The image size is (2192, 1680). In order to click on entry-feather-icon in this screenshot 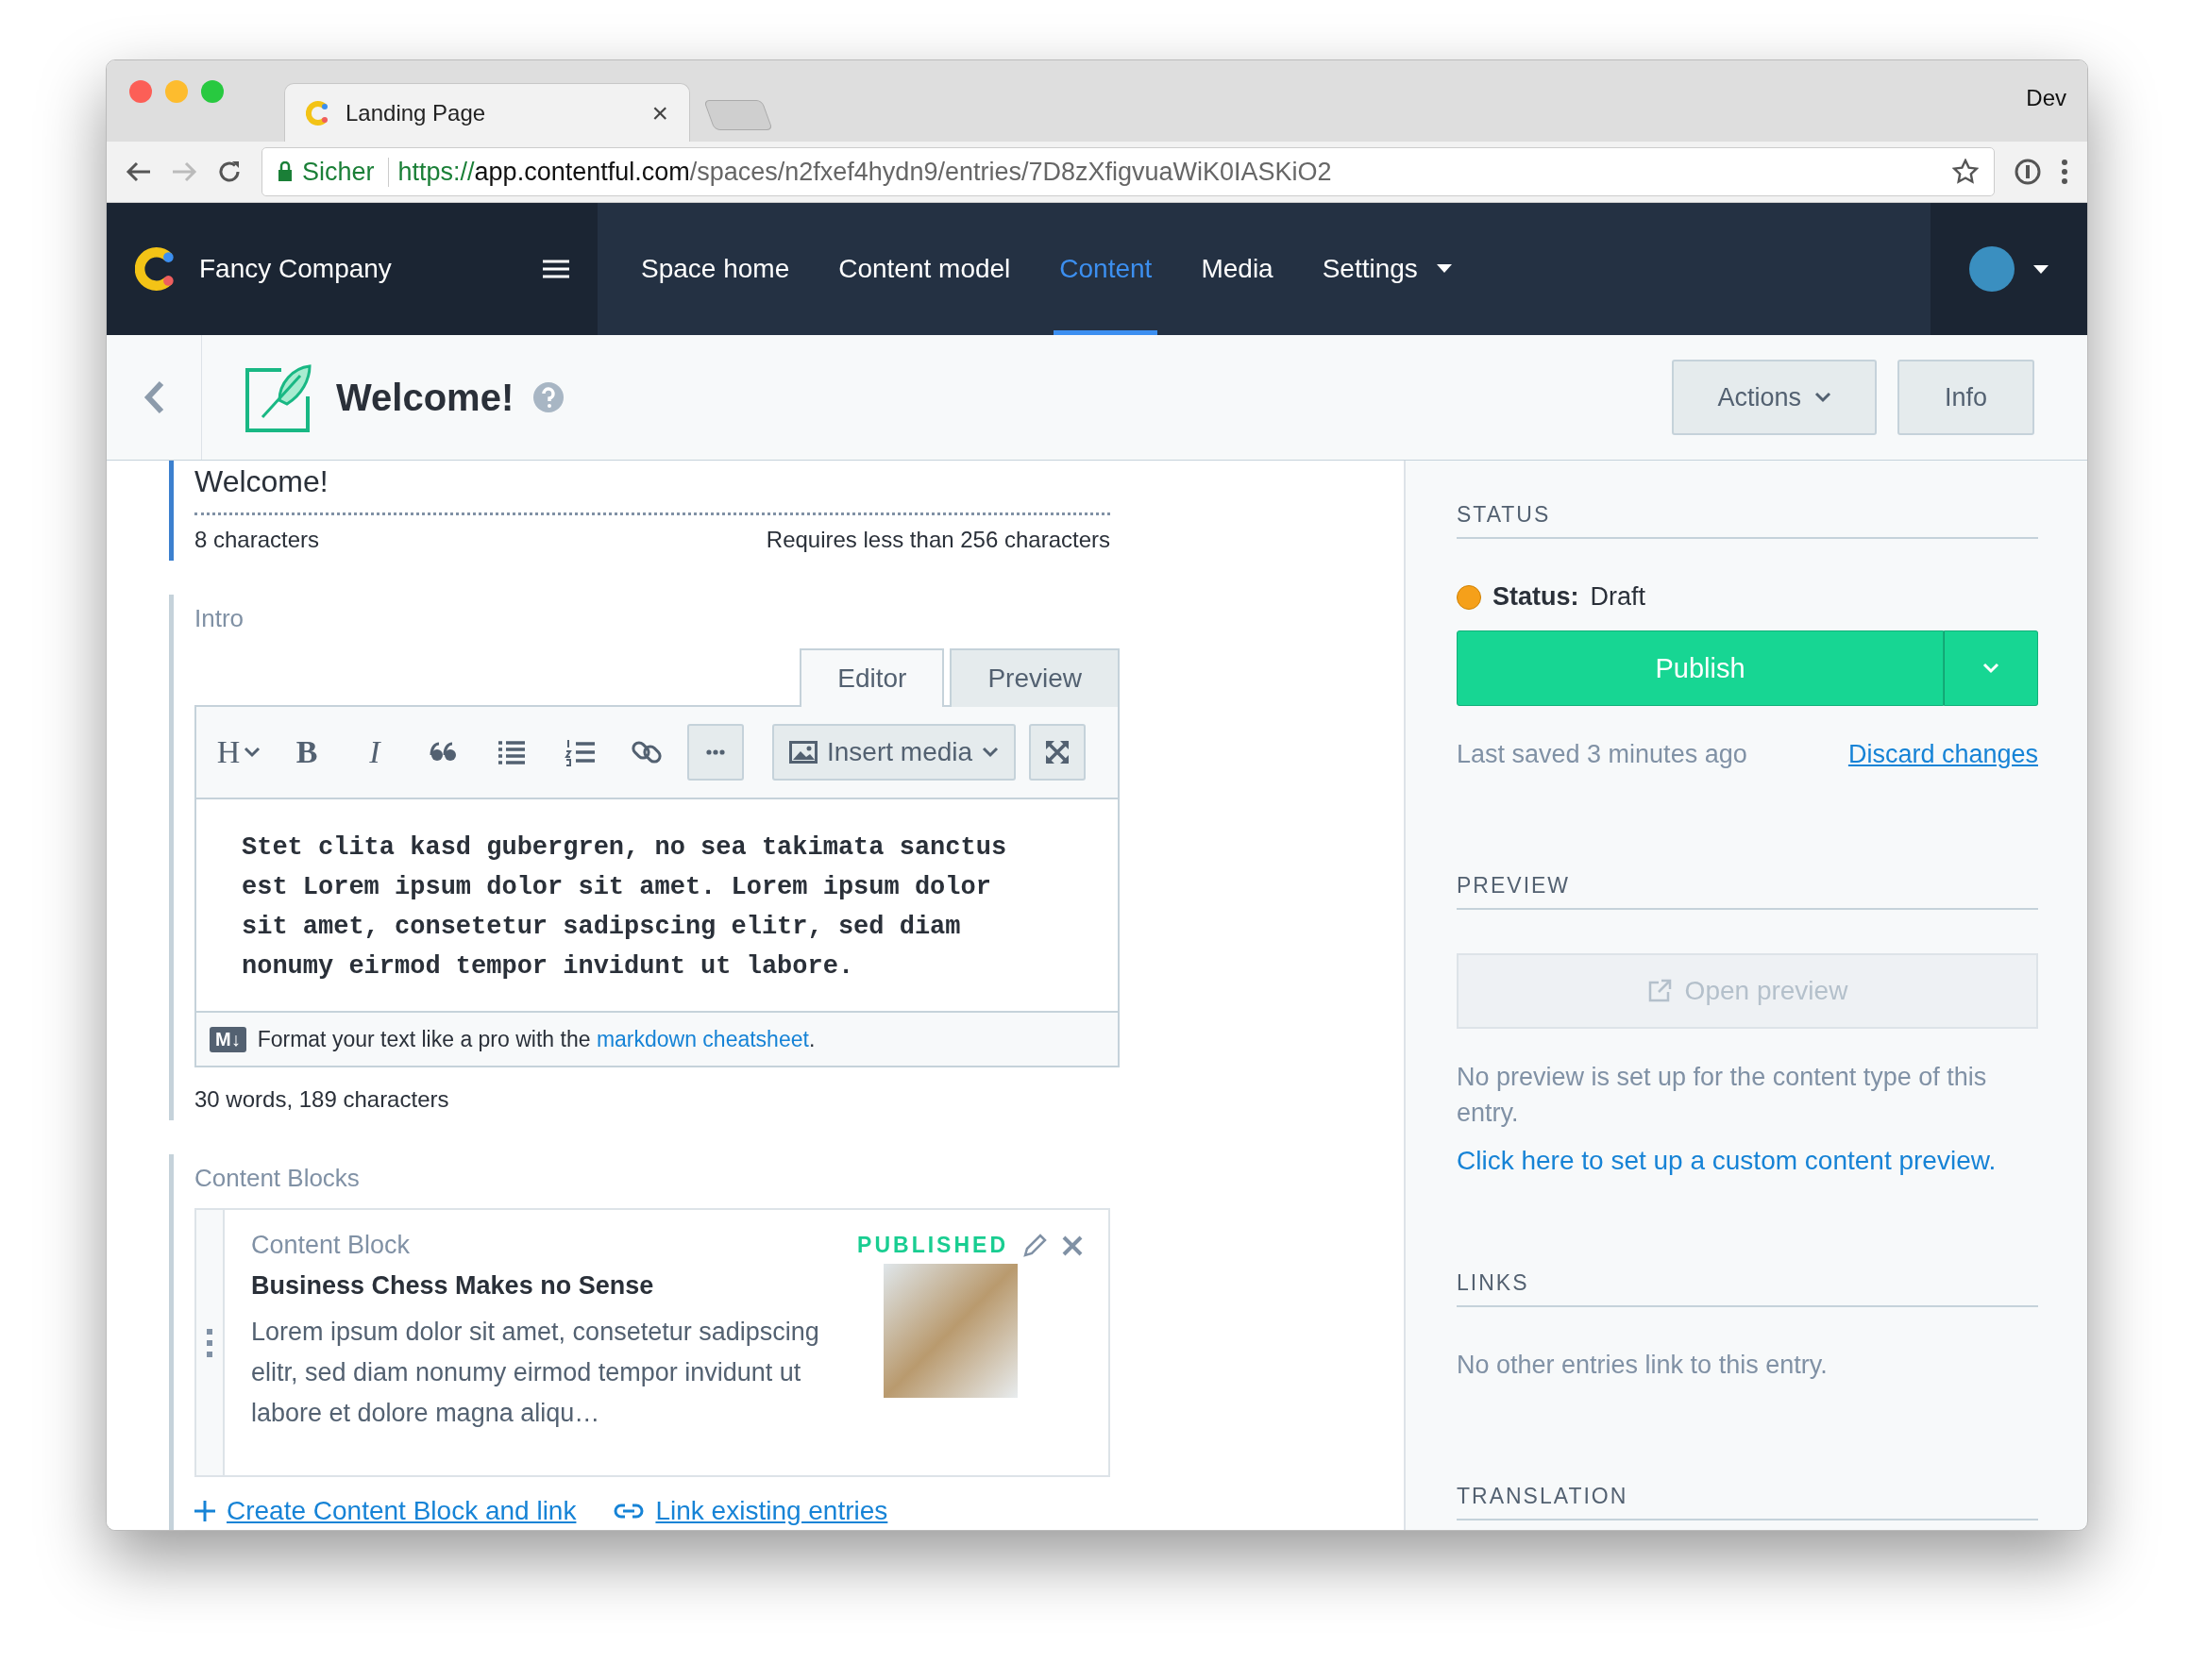, I will do `click(278, 397)`.